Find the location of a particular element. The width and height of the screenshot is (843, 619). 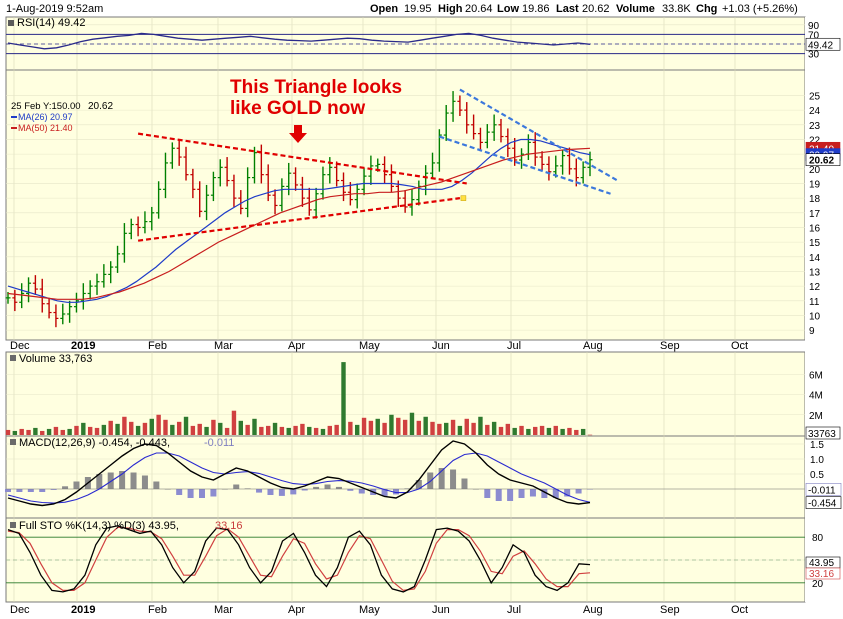

bottom-month-label: Oct is located at coordinates (739, 610).